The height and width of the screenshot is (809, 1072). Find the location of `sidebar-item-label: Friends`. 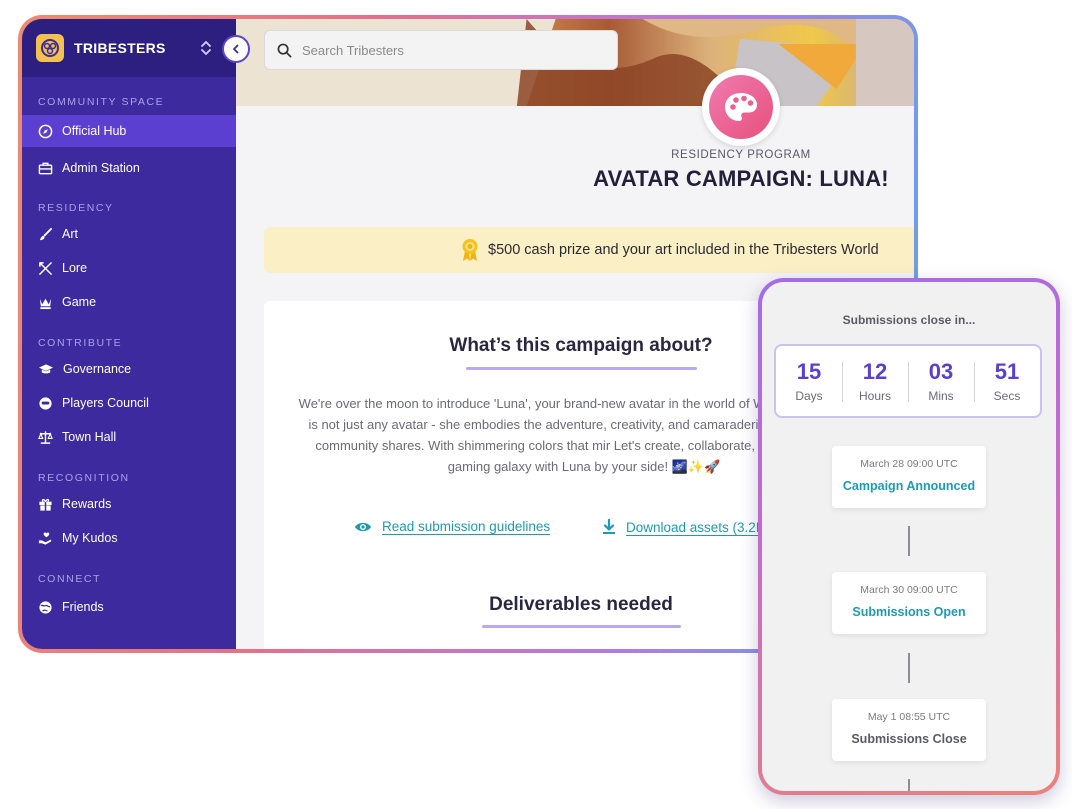

sidebar-item-label: Friends is located at coordinates (83, 607).